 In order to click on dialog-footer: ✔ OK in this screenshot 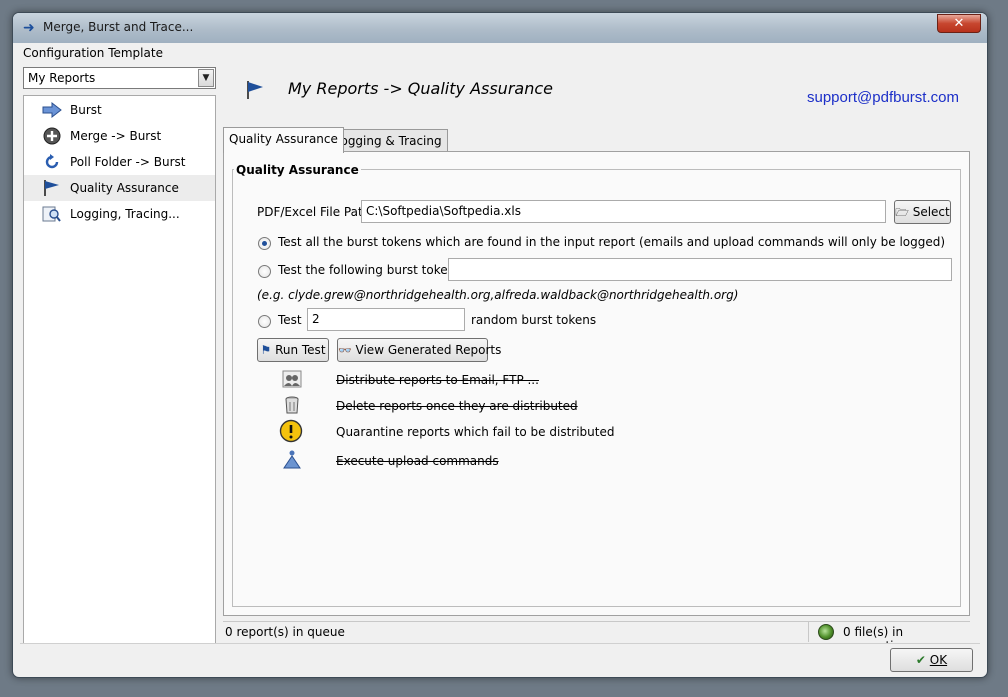, I will do `click(500, 657)`.